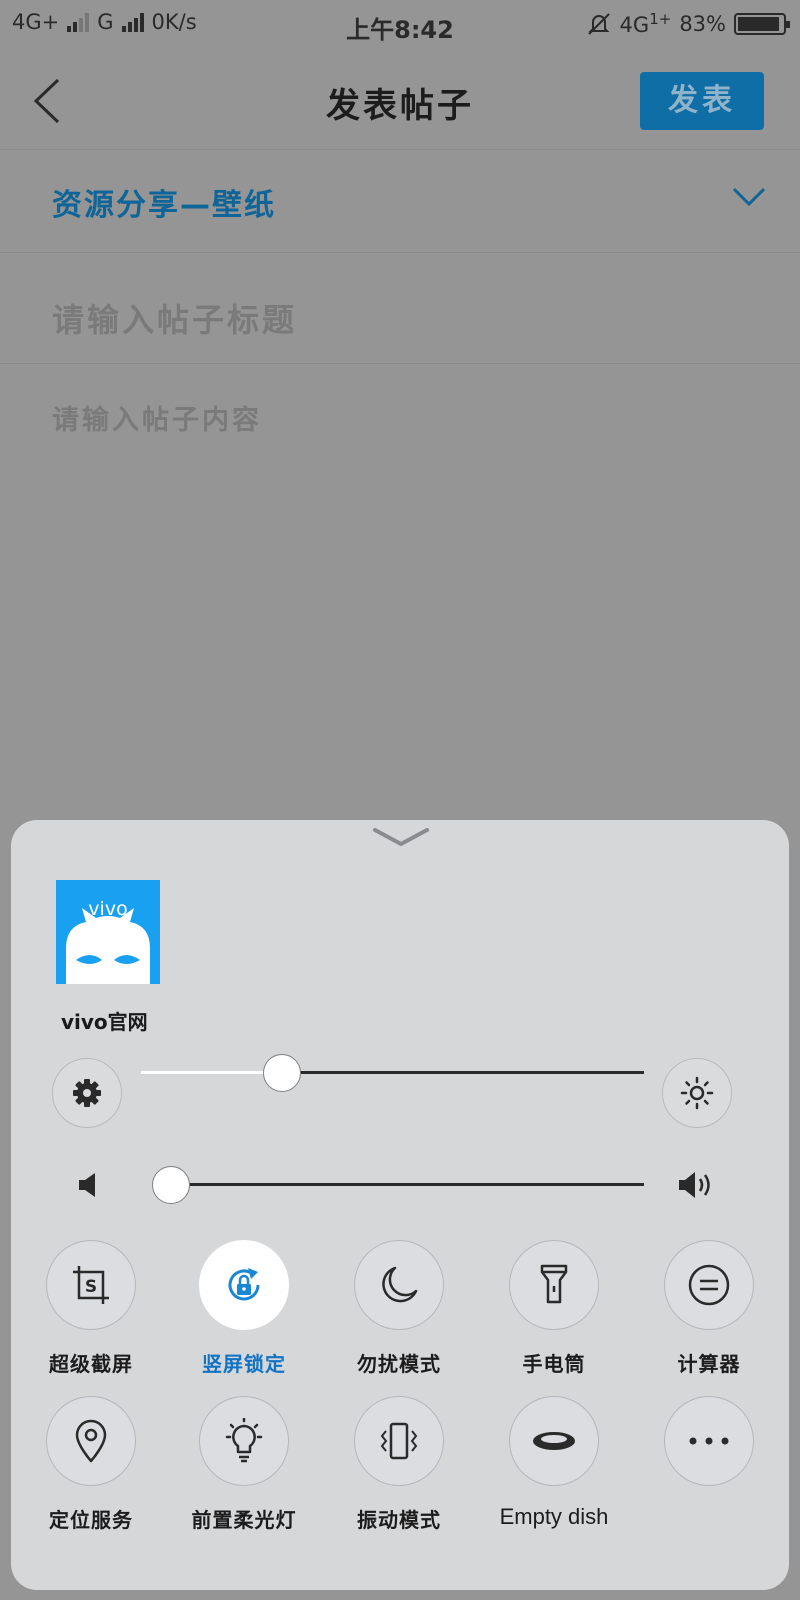  What do you see at coordinates (104, 1022) in the screenshot?
I see `app-label: vivo官网` at bounding box center [104, 1022].